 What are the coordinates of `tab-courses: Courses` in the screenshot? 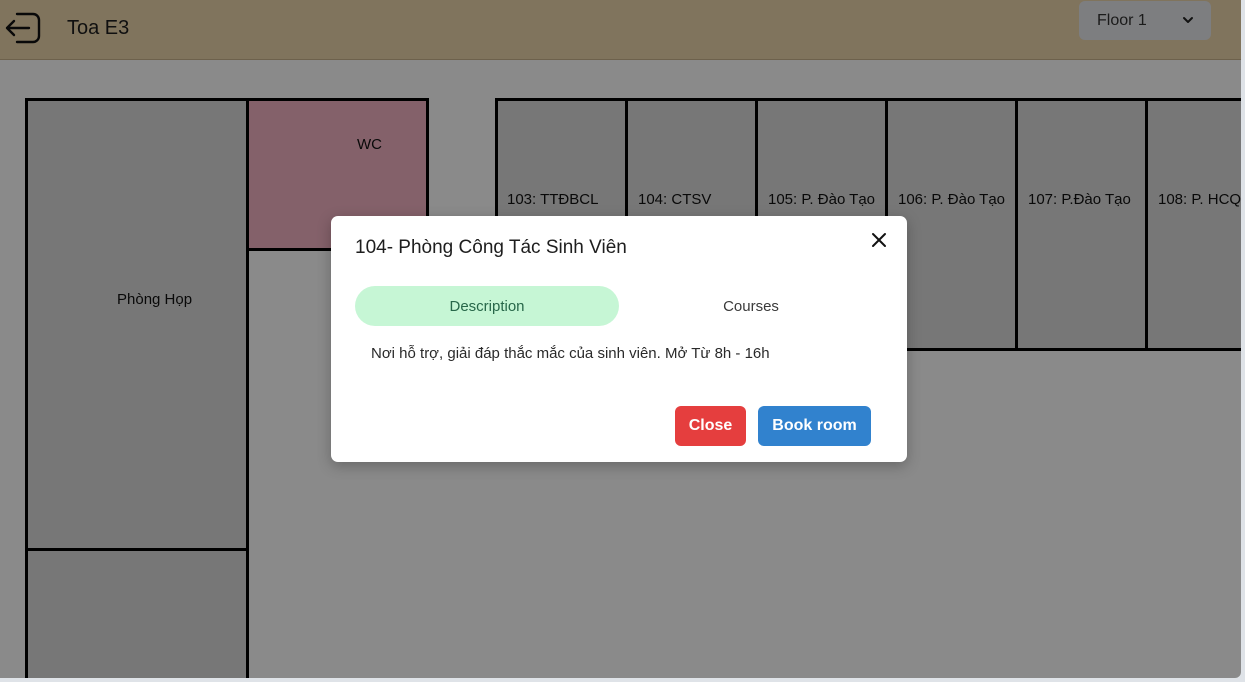 It's located at (751, 306).